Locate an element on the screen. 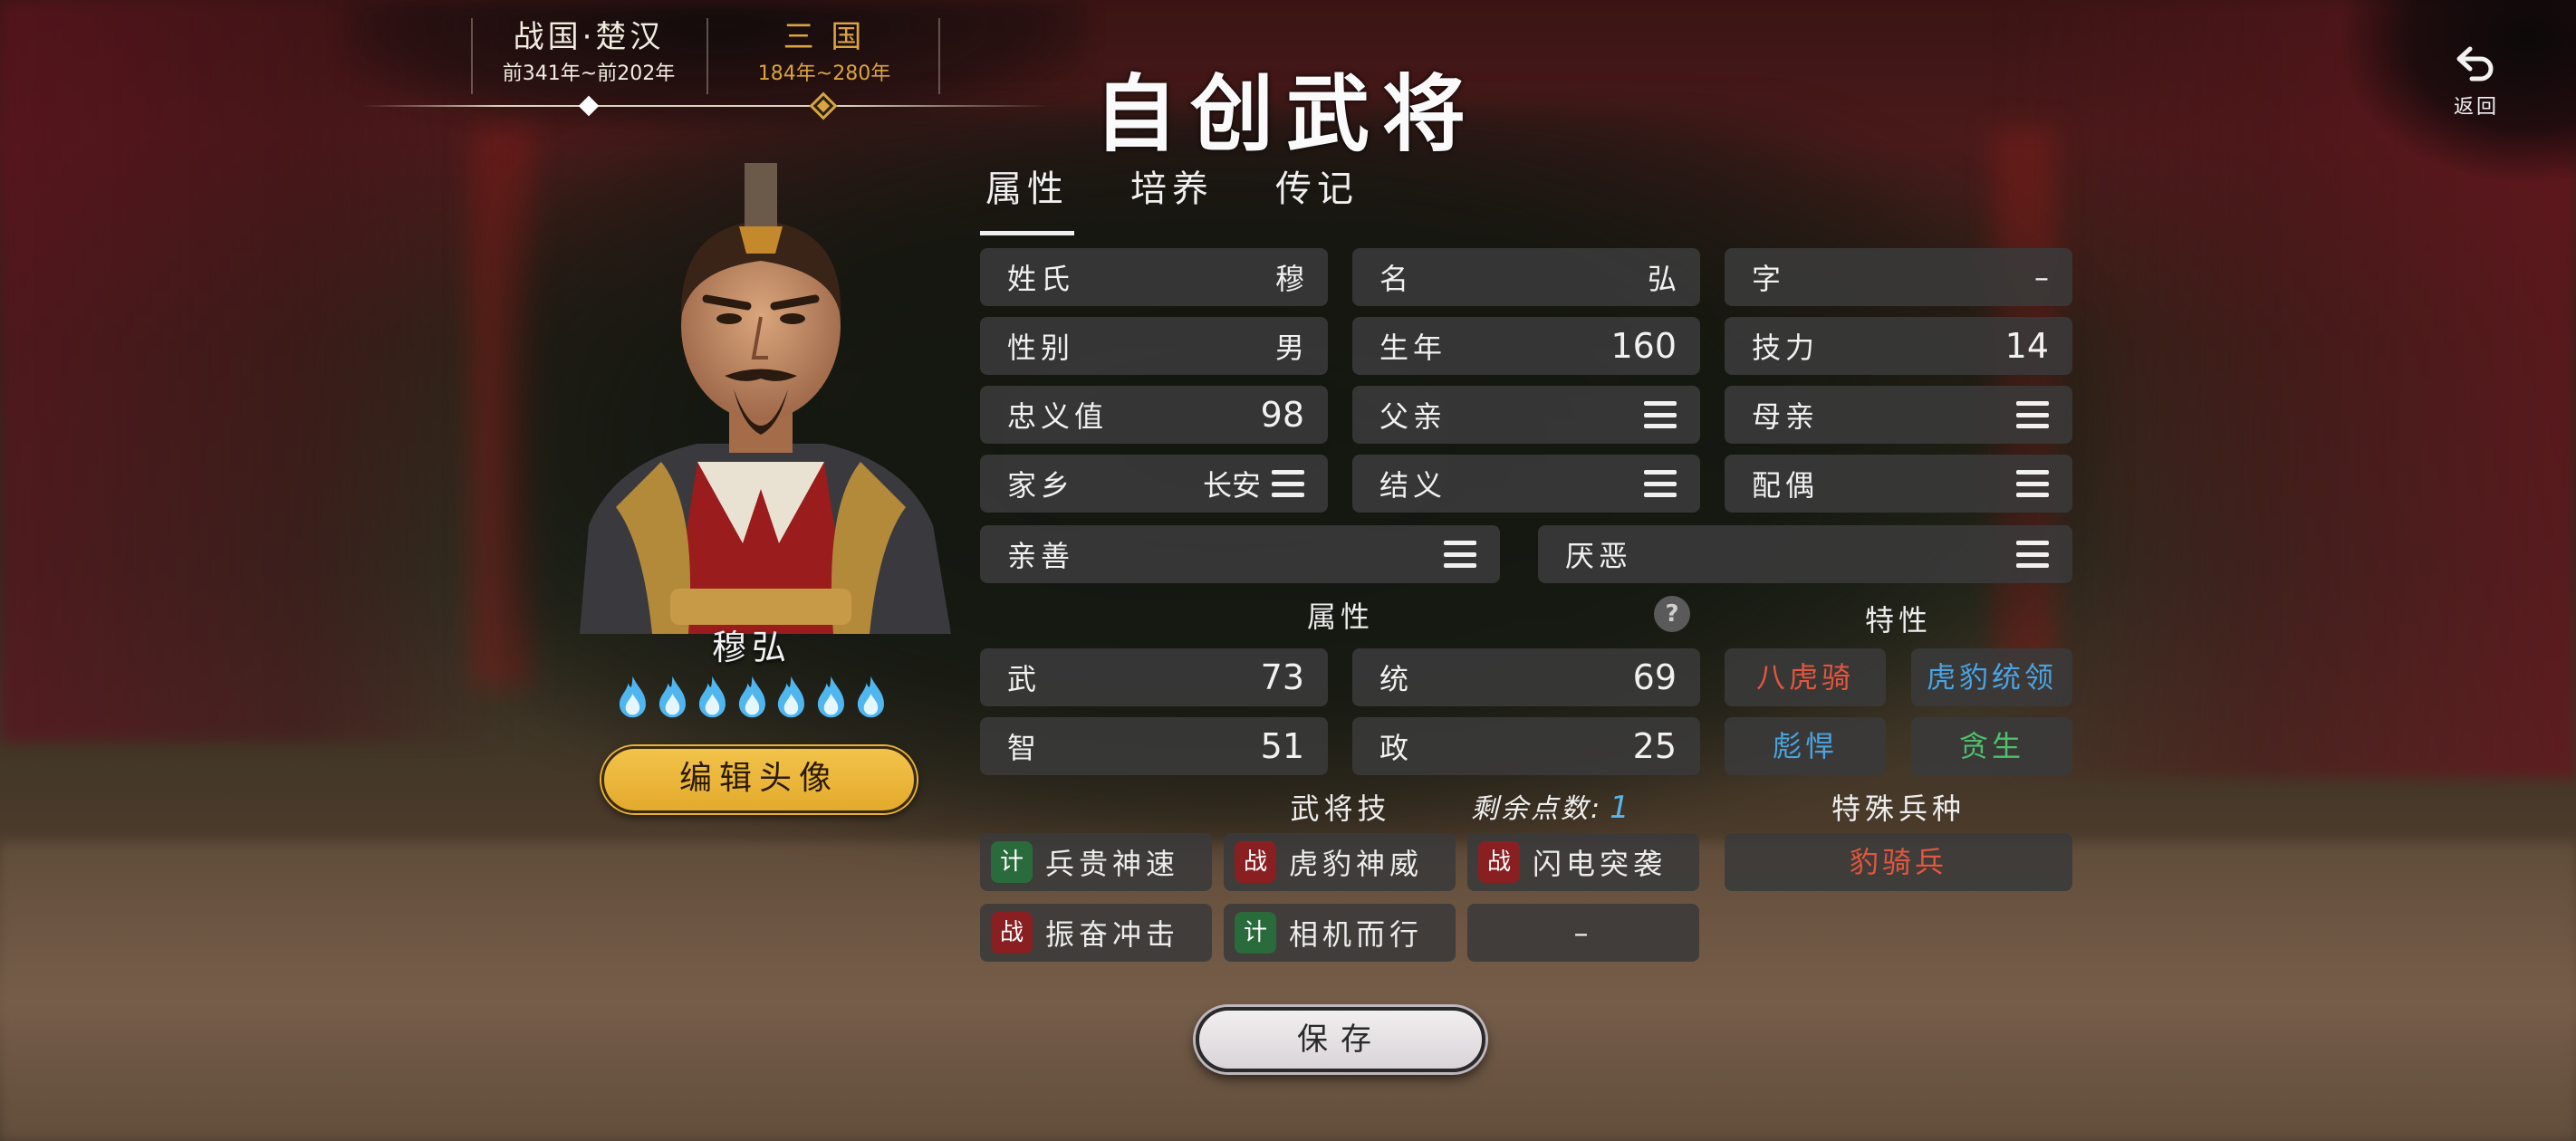  character-portrait is located at coordinates (761, 398).